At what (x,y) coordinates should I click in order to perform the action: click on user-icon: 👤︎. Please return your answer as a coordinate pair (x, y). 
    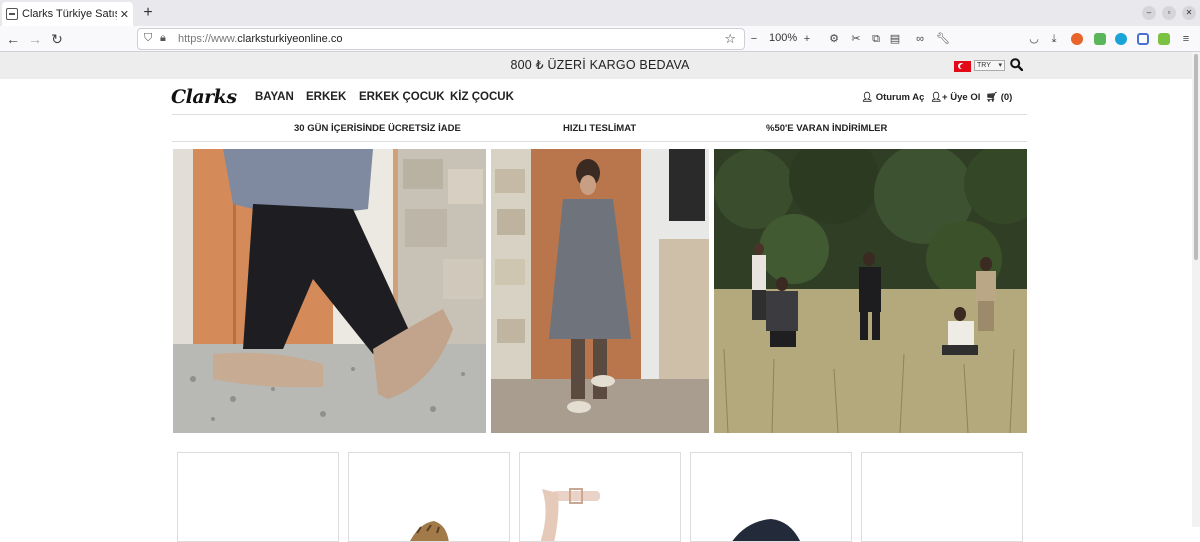
    Looking at the image, I should click on (867, 97).